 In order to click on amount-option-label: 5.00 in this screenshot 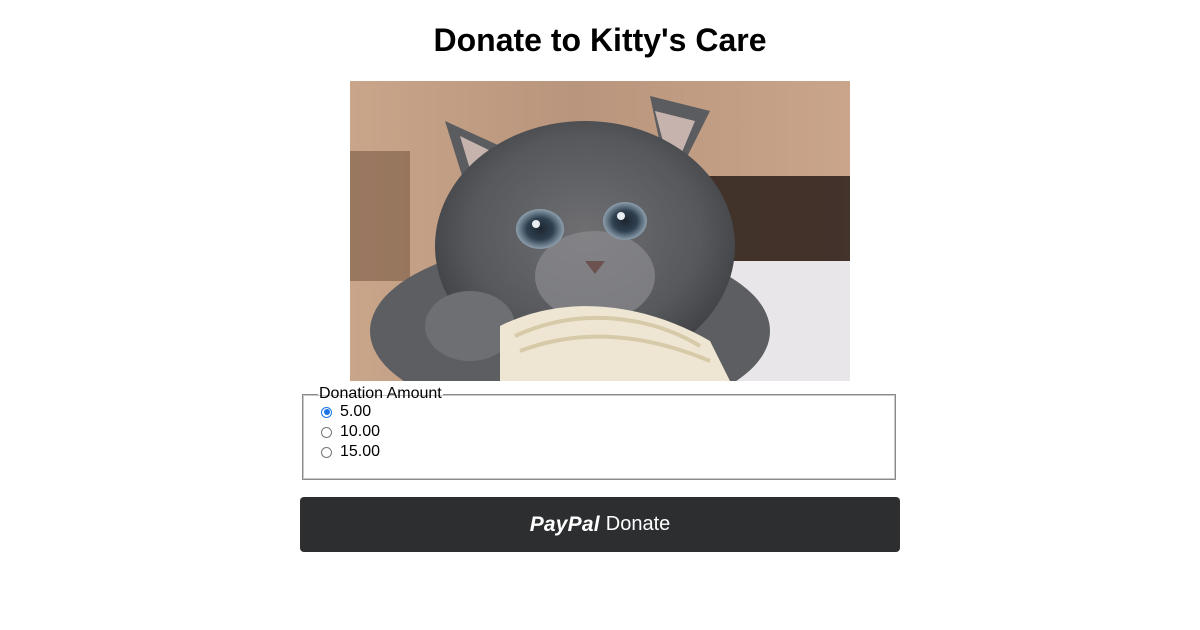, I will do `click(356, 411)`.